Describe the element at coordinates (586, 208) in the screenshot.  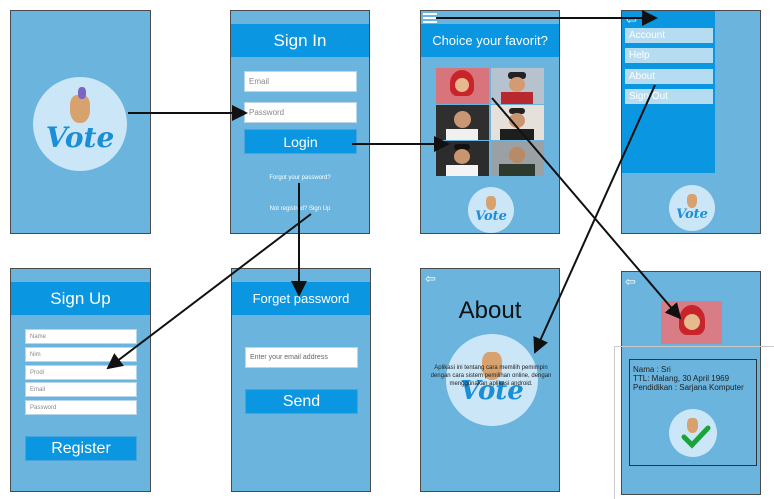
I see `arrow-candidate-to-profile` at that location.